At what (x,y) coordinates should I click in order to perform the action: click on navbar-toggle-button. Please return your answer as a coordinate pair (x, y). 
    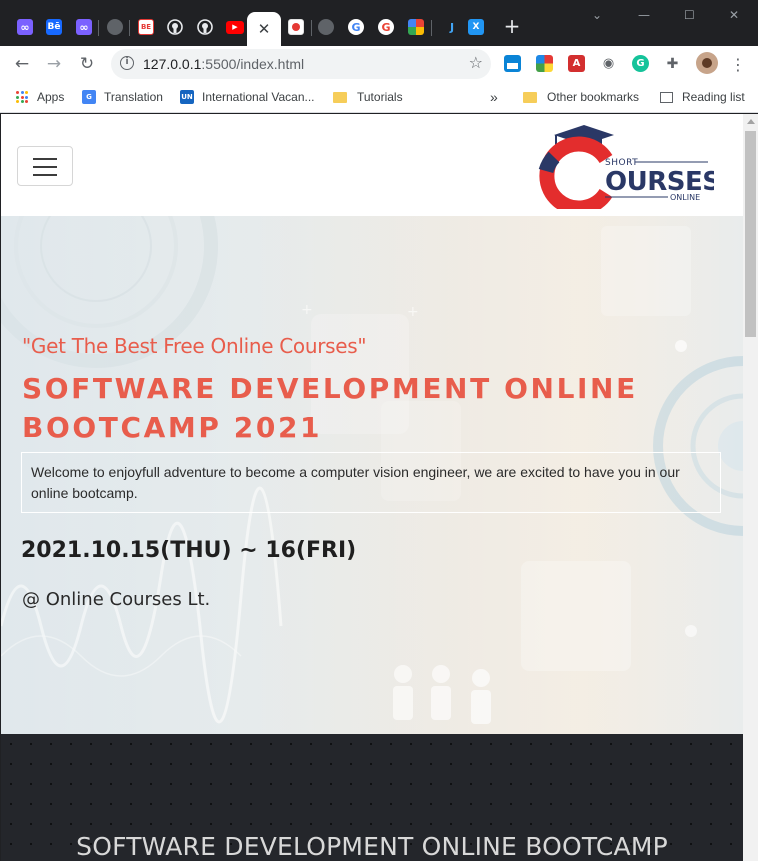
    Looking at the image, I should click on (45, 166).